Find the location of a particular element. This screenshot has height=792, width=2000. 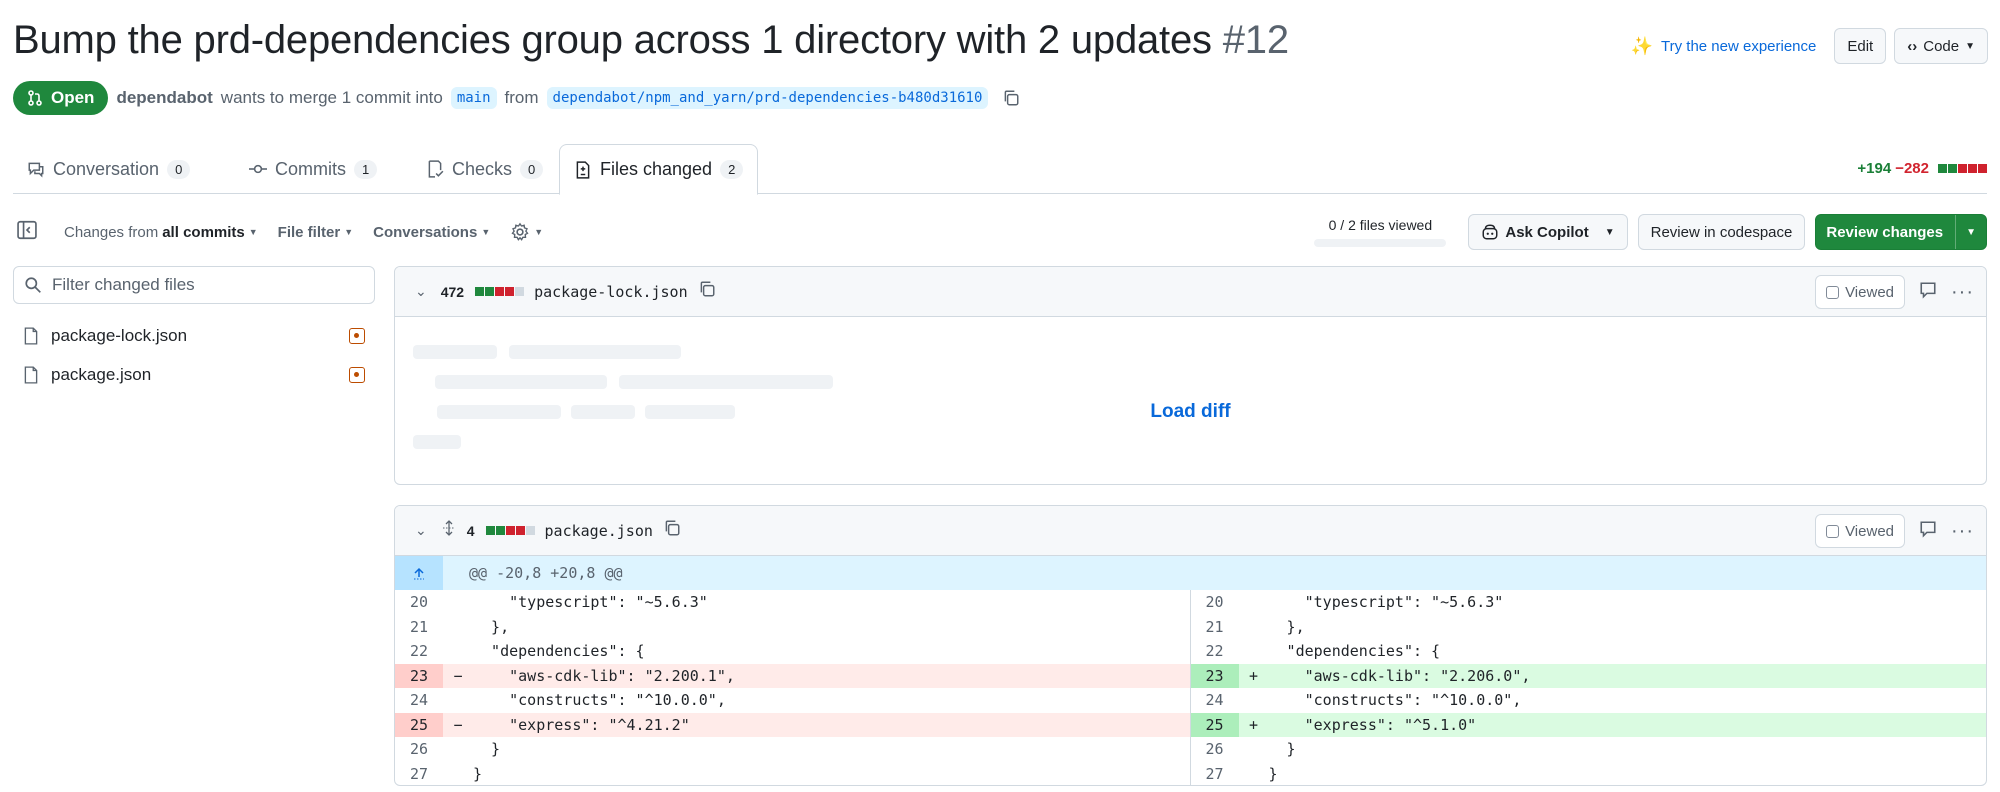

edit-button: Edit is located at coordinates (1860, 46).